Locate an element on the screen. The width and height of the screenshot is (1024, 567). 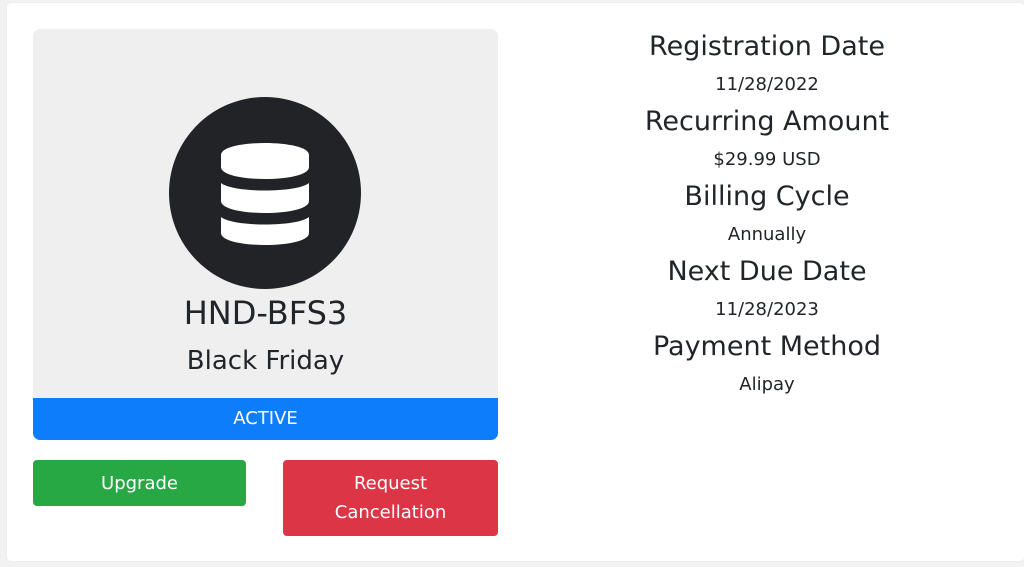
next-due-date-value: 11/28/2023 is located at coordinates (767, 309).